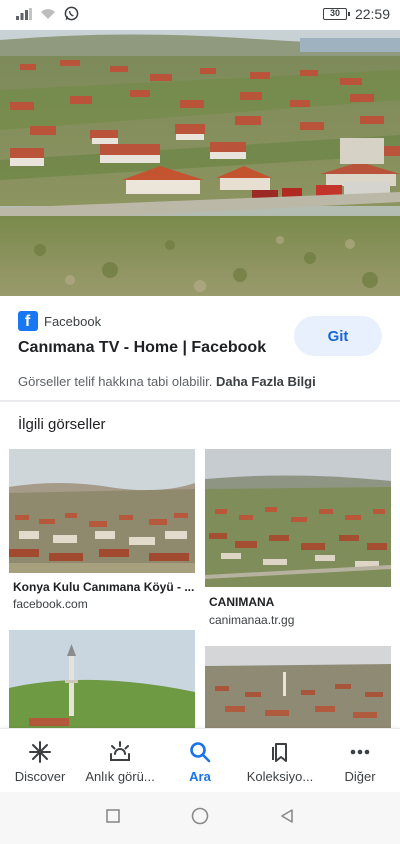  I want to click on nav-discover: Discover, so click(40, 760).